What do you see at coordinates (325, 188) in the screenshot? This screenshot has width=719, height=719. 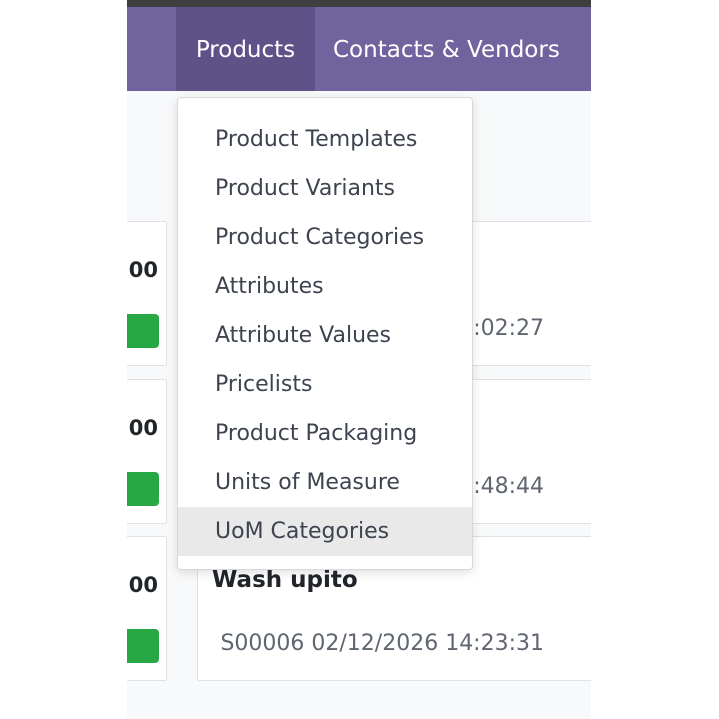 I see `menu-item-product-variants: Product Variants` at bounding box center [325, 188].